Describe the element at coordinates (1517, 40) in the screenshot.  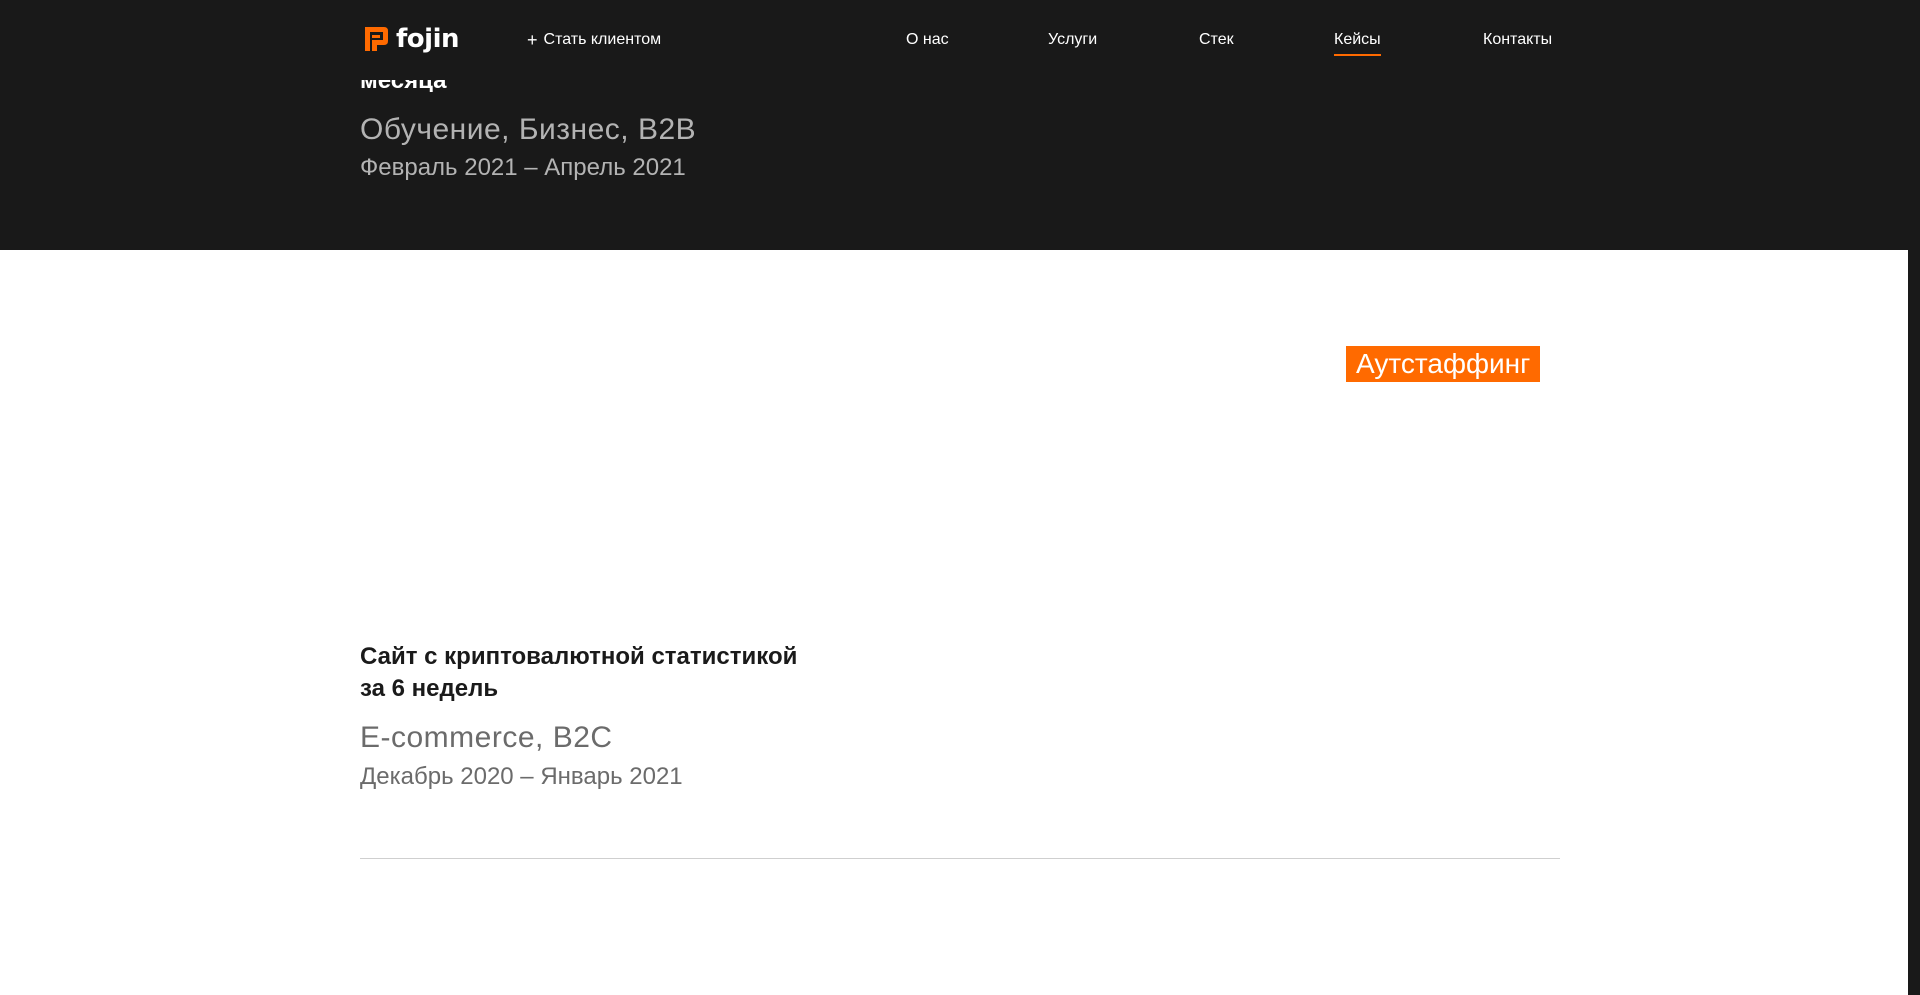
I see `nav-item-contacts: Контакты` at that location.